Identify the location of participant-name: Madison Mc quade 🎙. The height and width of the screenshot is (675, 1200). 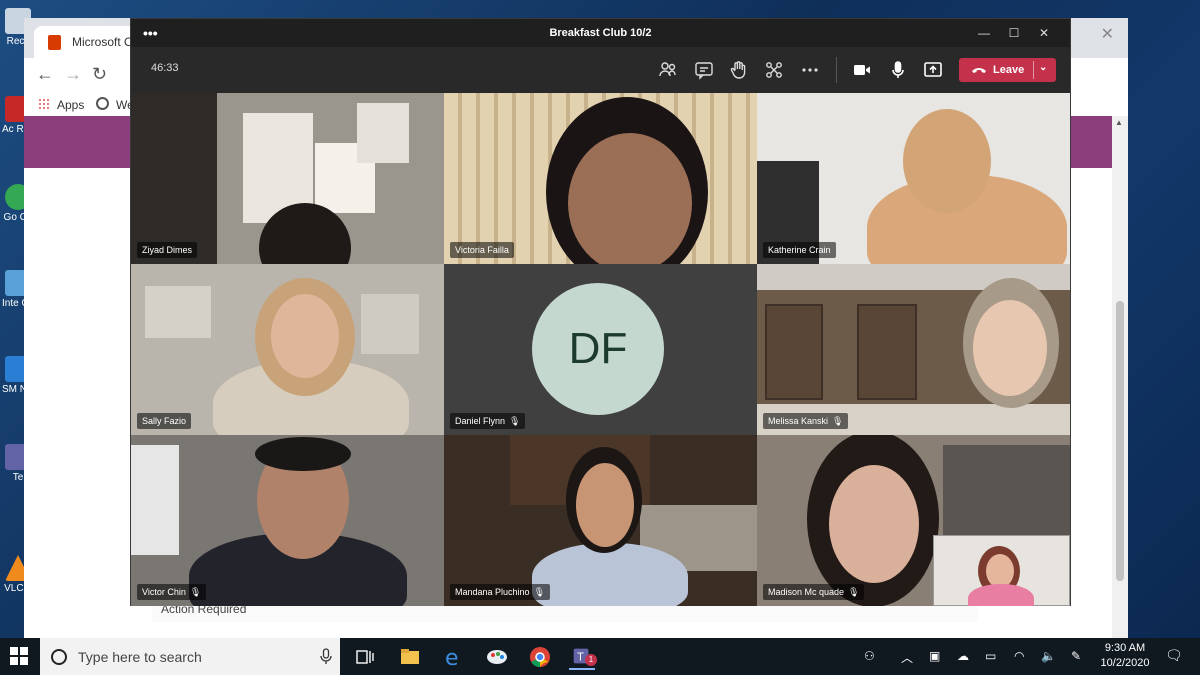
(814, 592).